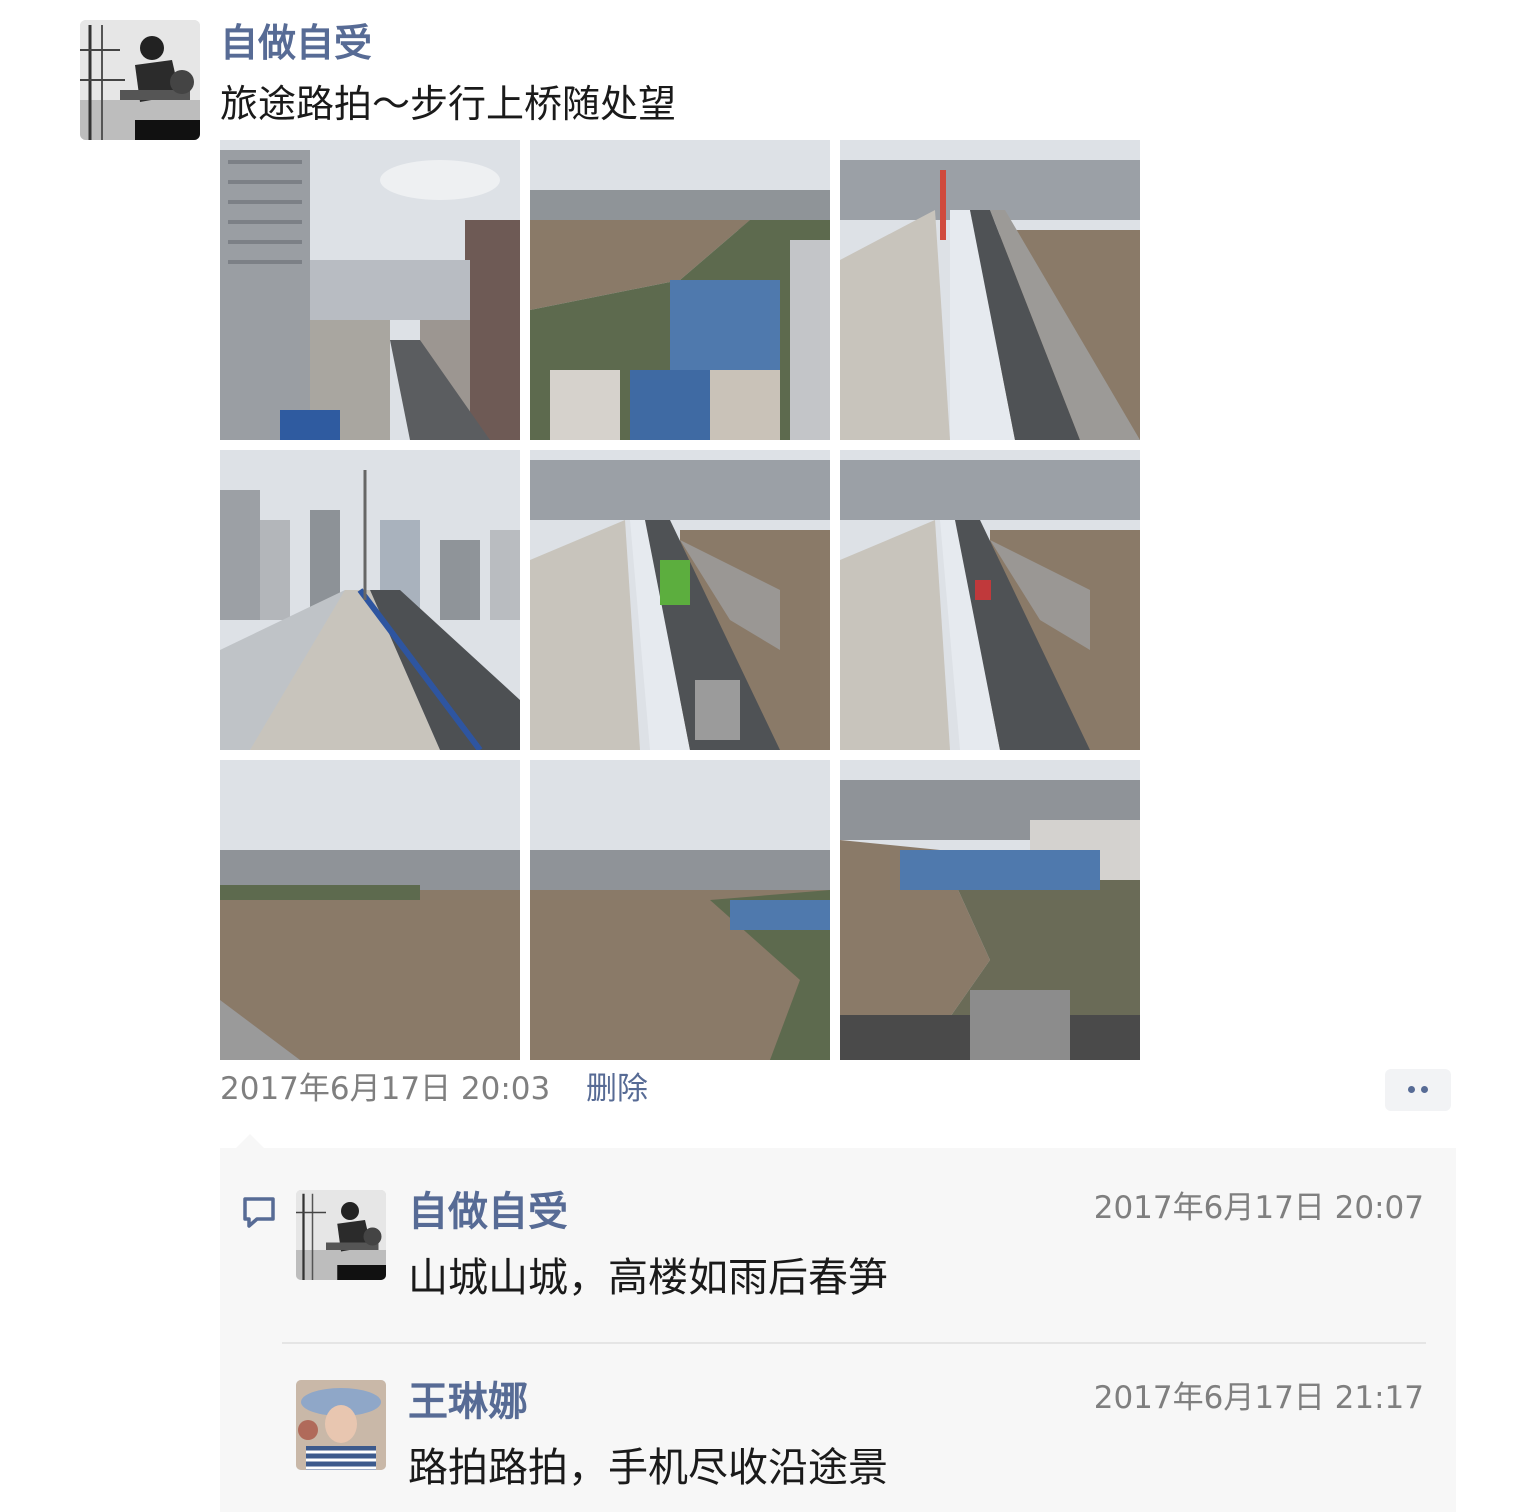  What do you see at coordinates (468, 1402) in the screenshot?
I see `comment-author-name: 王琳娜` at bounding box center [468, 1402].